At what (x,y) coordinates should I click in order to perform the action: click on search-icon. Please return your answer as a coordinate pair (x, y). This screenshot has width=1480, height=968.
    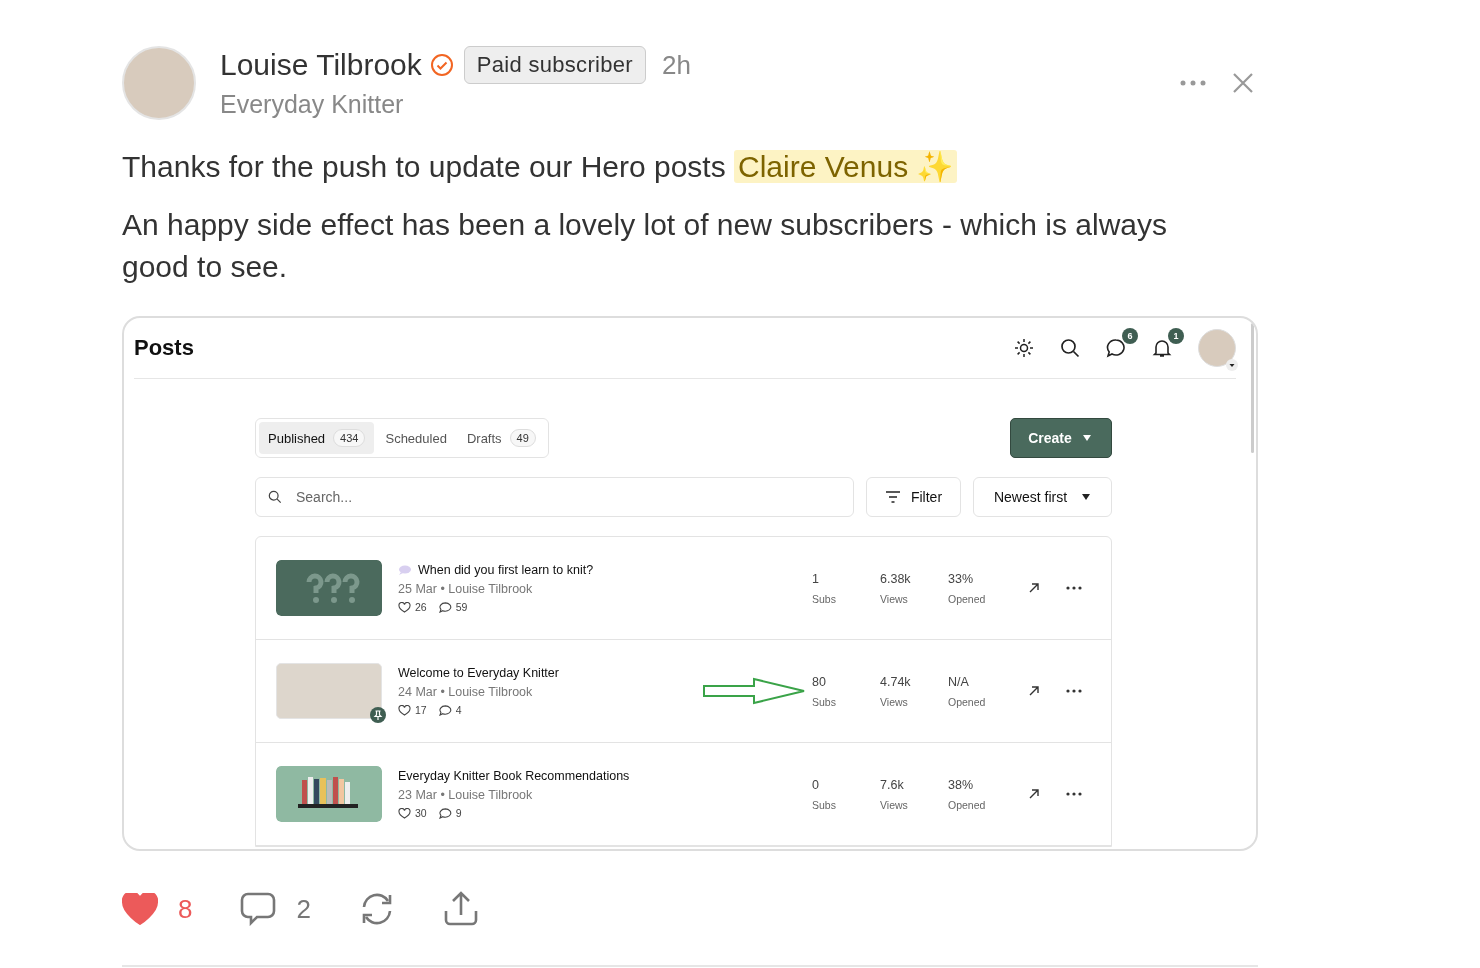
    Looking at the image, I should click on (1070, 348).